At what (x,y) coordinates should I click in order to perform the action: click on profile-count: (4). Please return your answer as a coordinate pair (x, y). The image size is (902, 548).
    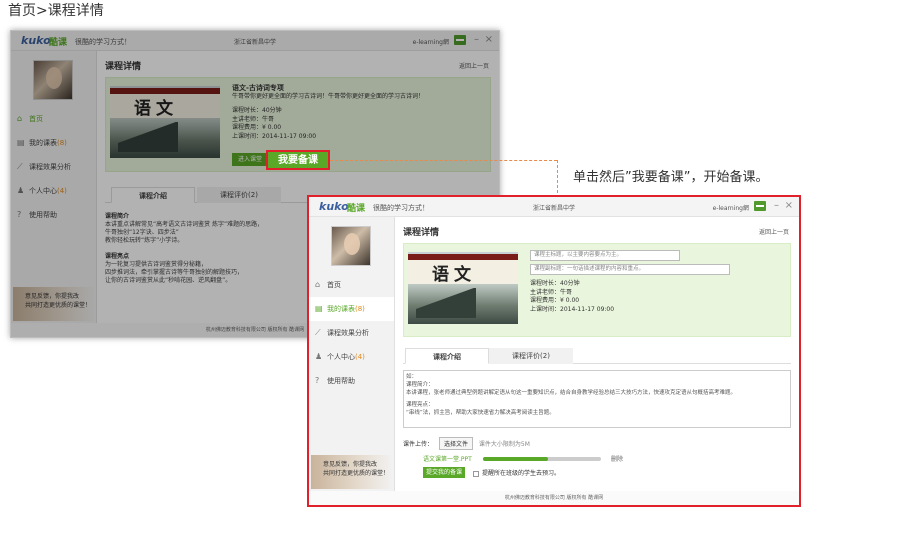
    Looking at the image, I should click on (360, 357).